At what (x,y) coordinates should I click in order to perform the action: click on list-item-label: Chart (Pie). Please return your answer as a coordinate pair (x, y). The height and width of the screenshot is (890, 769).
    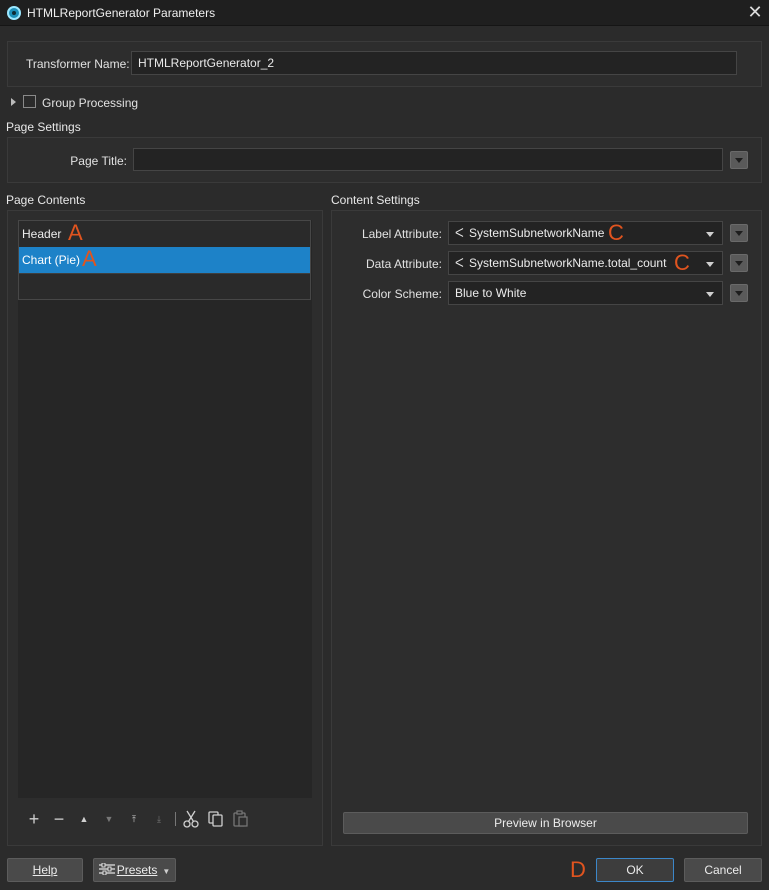
    Looking at the image, I should click on (51, 260).